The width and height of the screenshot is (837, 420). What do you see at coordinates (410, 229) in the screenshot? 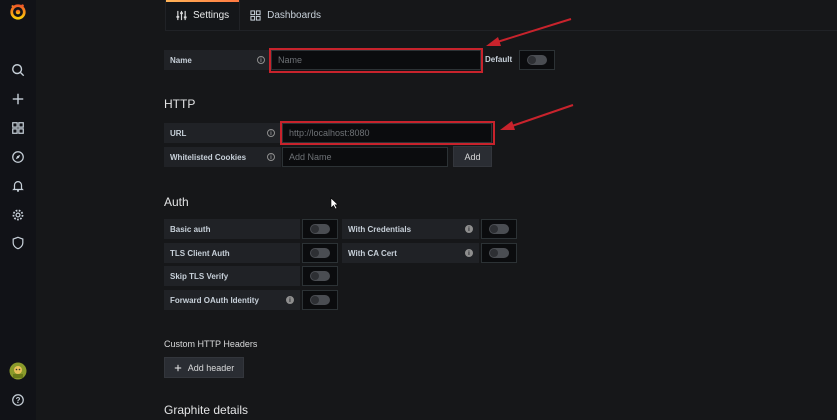
I see `with-credentials-label: With Credentials i` at bounding box center [410, 229].